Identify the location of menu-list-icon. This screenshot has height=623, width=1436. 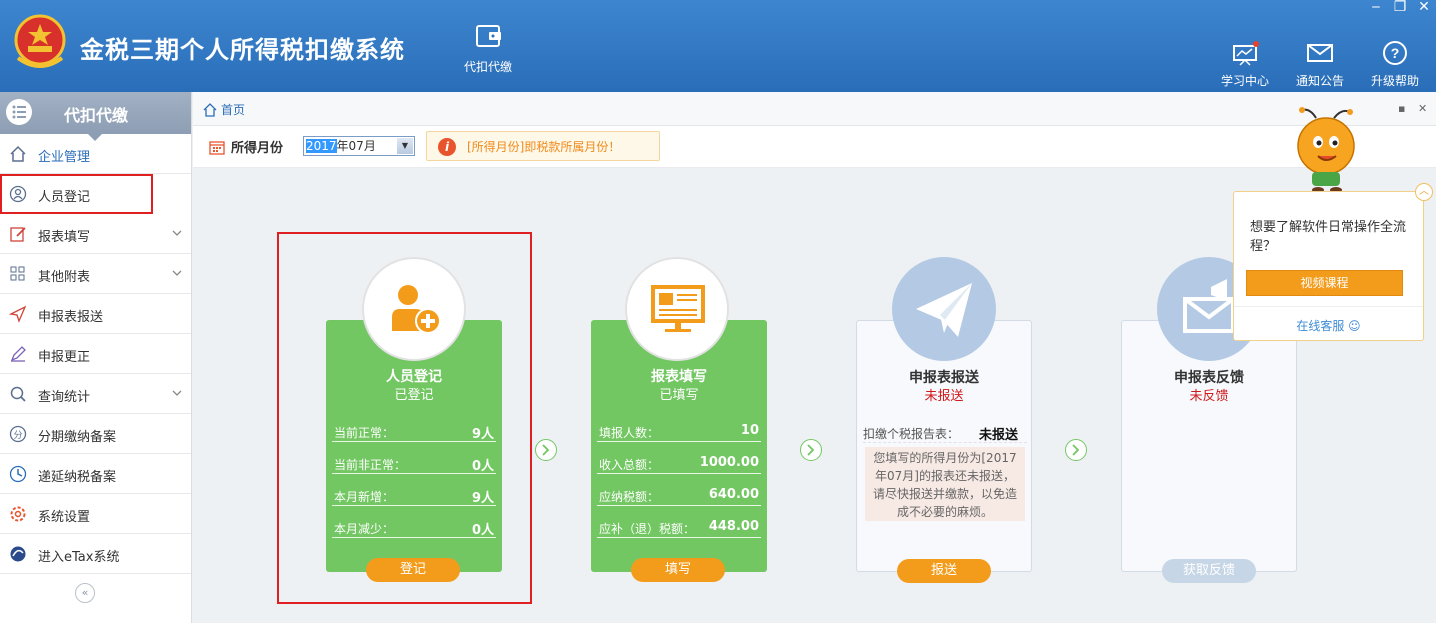
(19, 112).